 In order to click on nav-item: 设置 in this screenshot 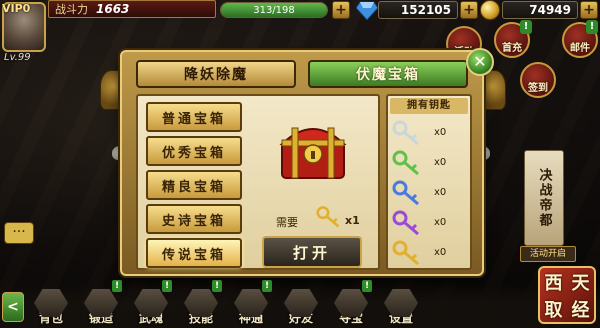, I will do `click(401, 306)`.